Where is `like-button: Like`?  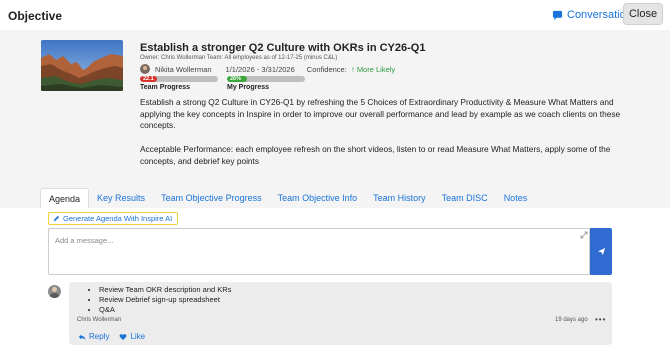
like-button: Like is located at coordinates (132, 336).